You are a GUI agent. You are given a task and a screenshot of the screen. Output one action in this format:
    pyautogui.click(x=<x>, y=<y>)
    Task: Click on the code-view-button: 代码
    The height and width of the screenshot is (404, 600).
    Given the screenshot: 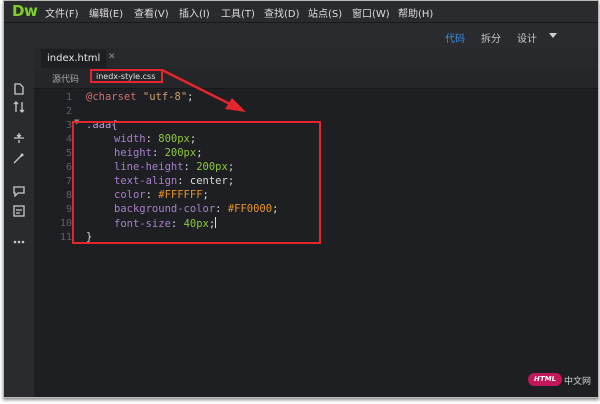 What is the action you would take?
    pyautogui.click(x=455, y=37)
    